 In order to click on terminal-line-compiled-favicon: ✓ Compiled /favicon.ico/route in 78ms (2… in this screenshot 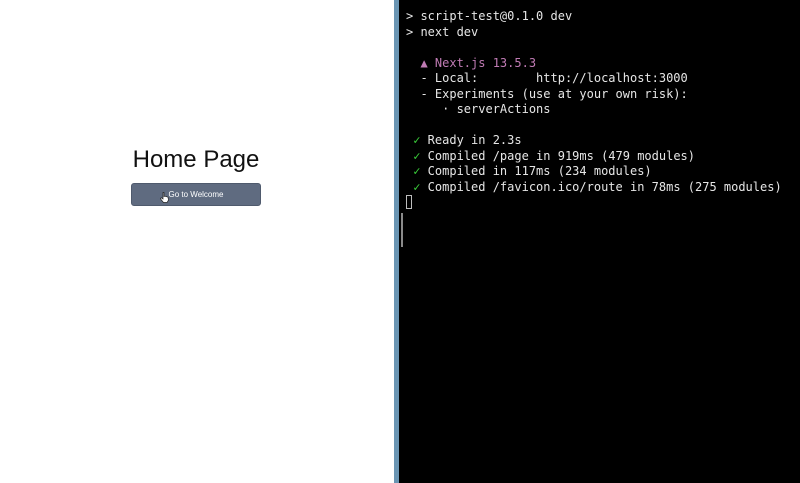, I will do `click(594, 186)`.